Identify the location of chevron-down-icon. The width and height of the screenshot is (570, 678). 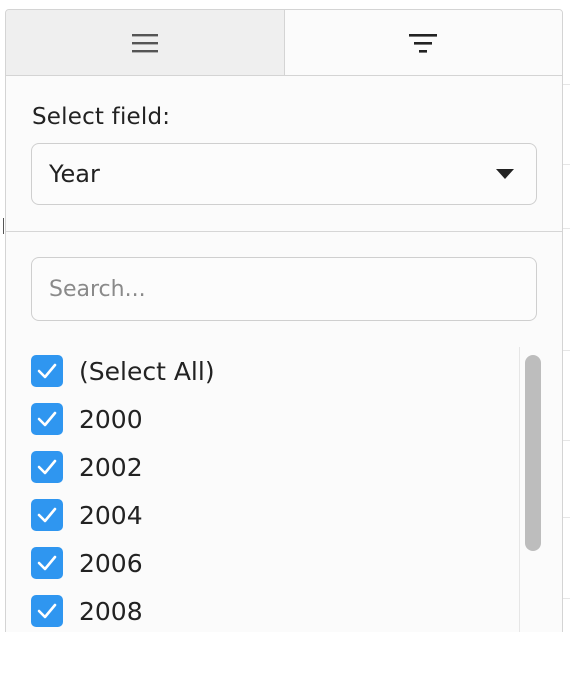
(505, 174).